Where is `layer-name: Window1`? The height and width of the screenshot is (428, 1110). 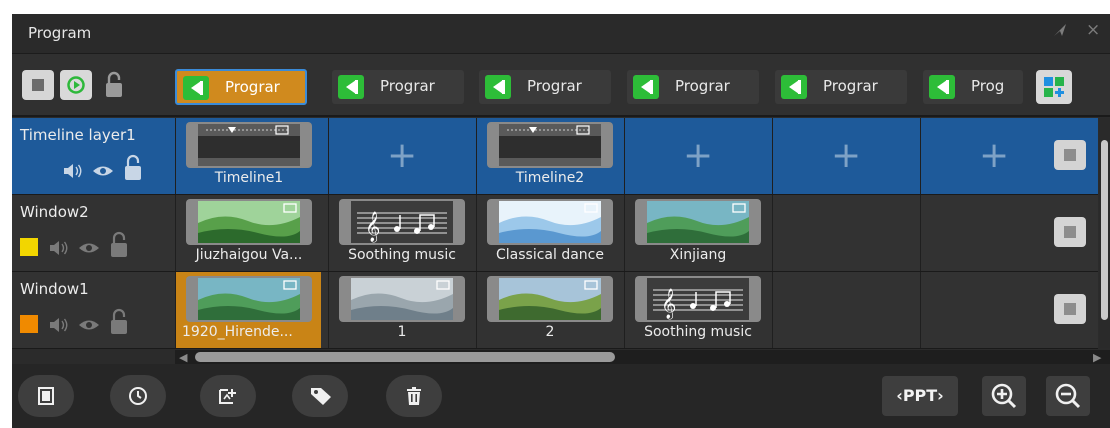
layer-name: Window1 is located at coordinates (54, 289).